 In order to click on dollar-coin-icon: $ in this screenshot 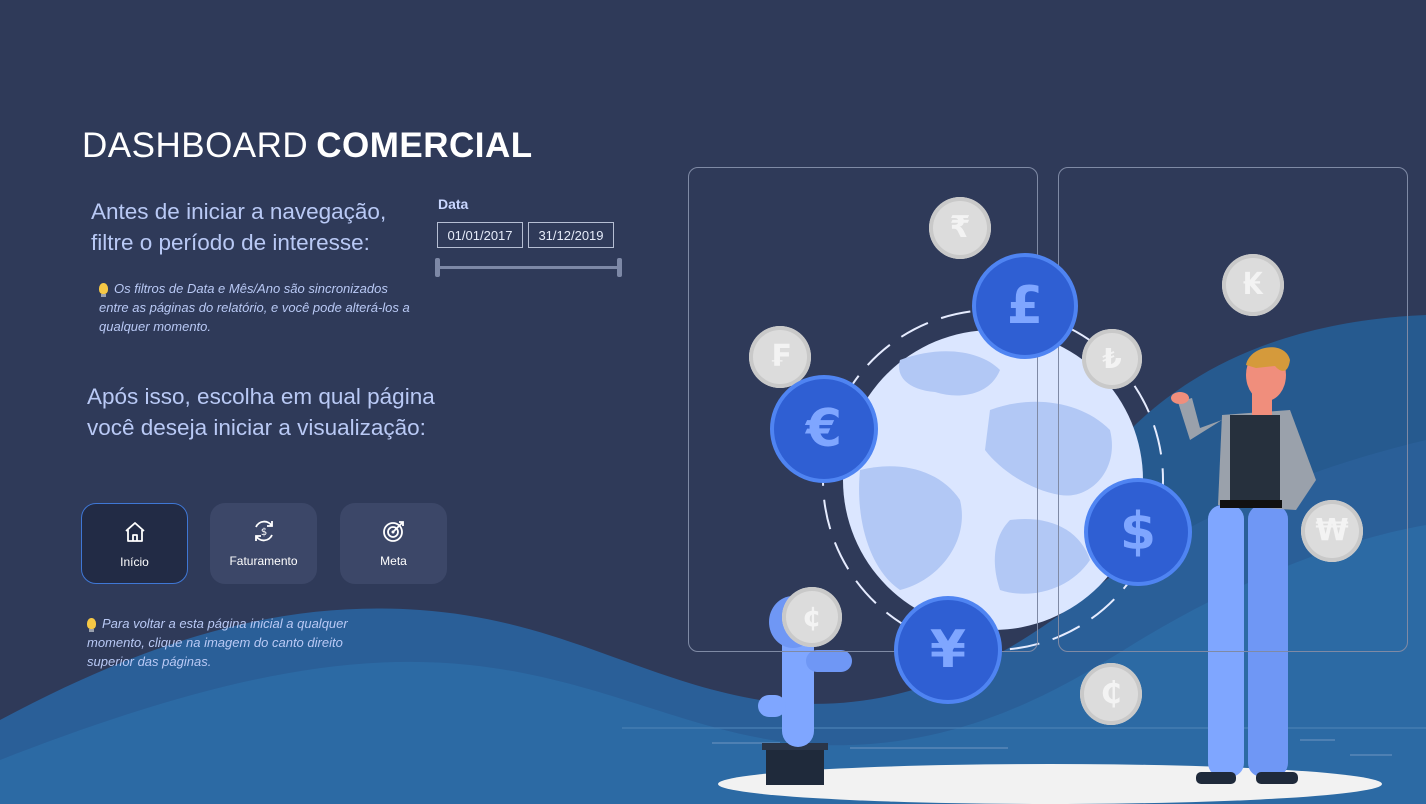, I will do `click(1138, 532)`.